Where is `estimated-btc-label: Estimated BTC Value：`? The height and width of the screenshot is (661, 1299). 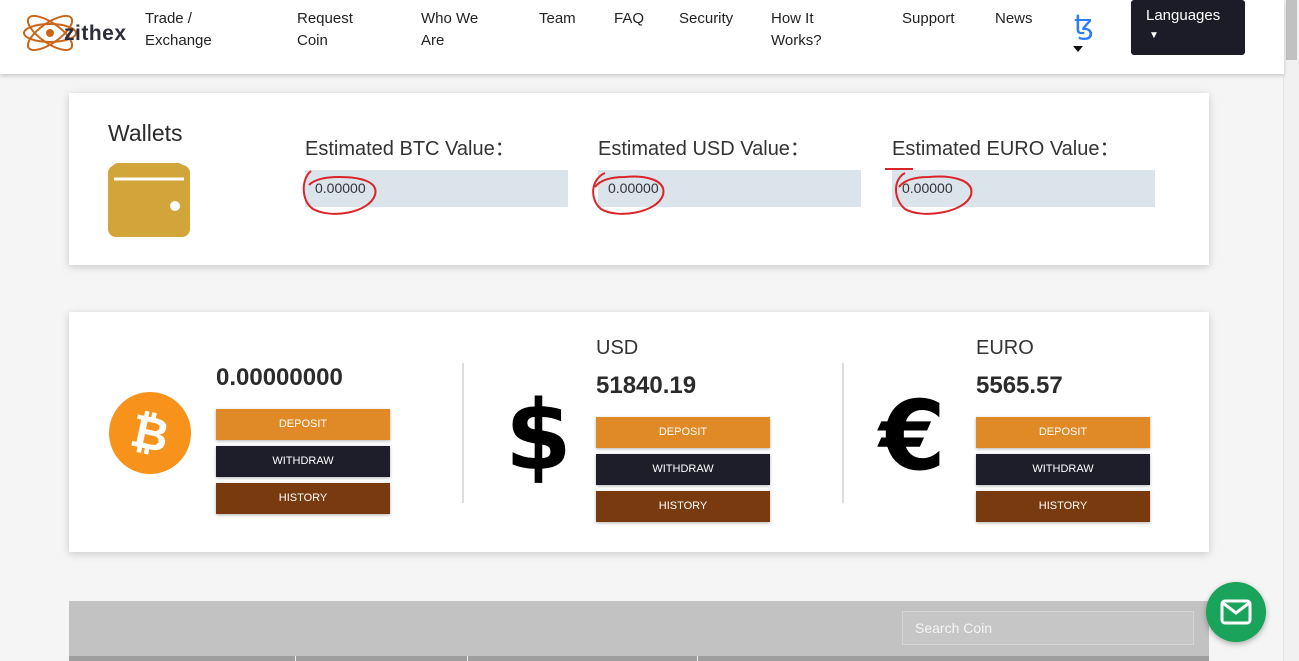
estimated-btc-label: Estimated BTC Value： is located at coordinates (410, 149).